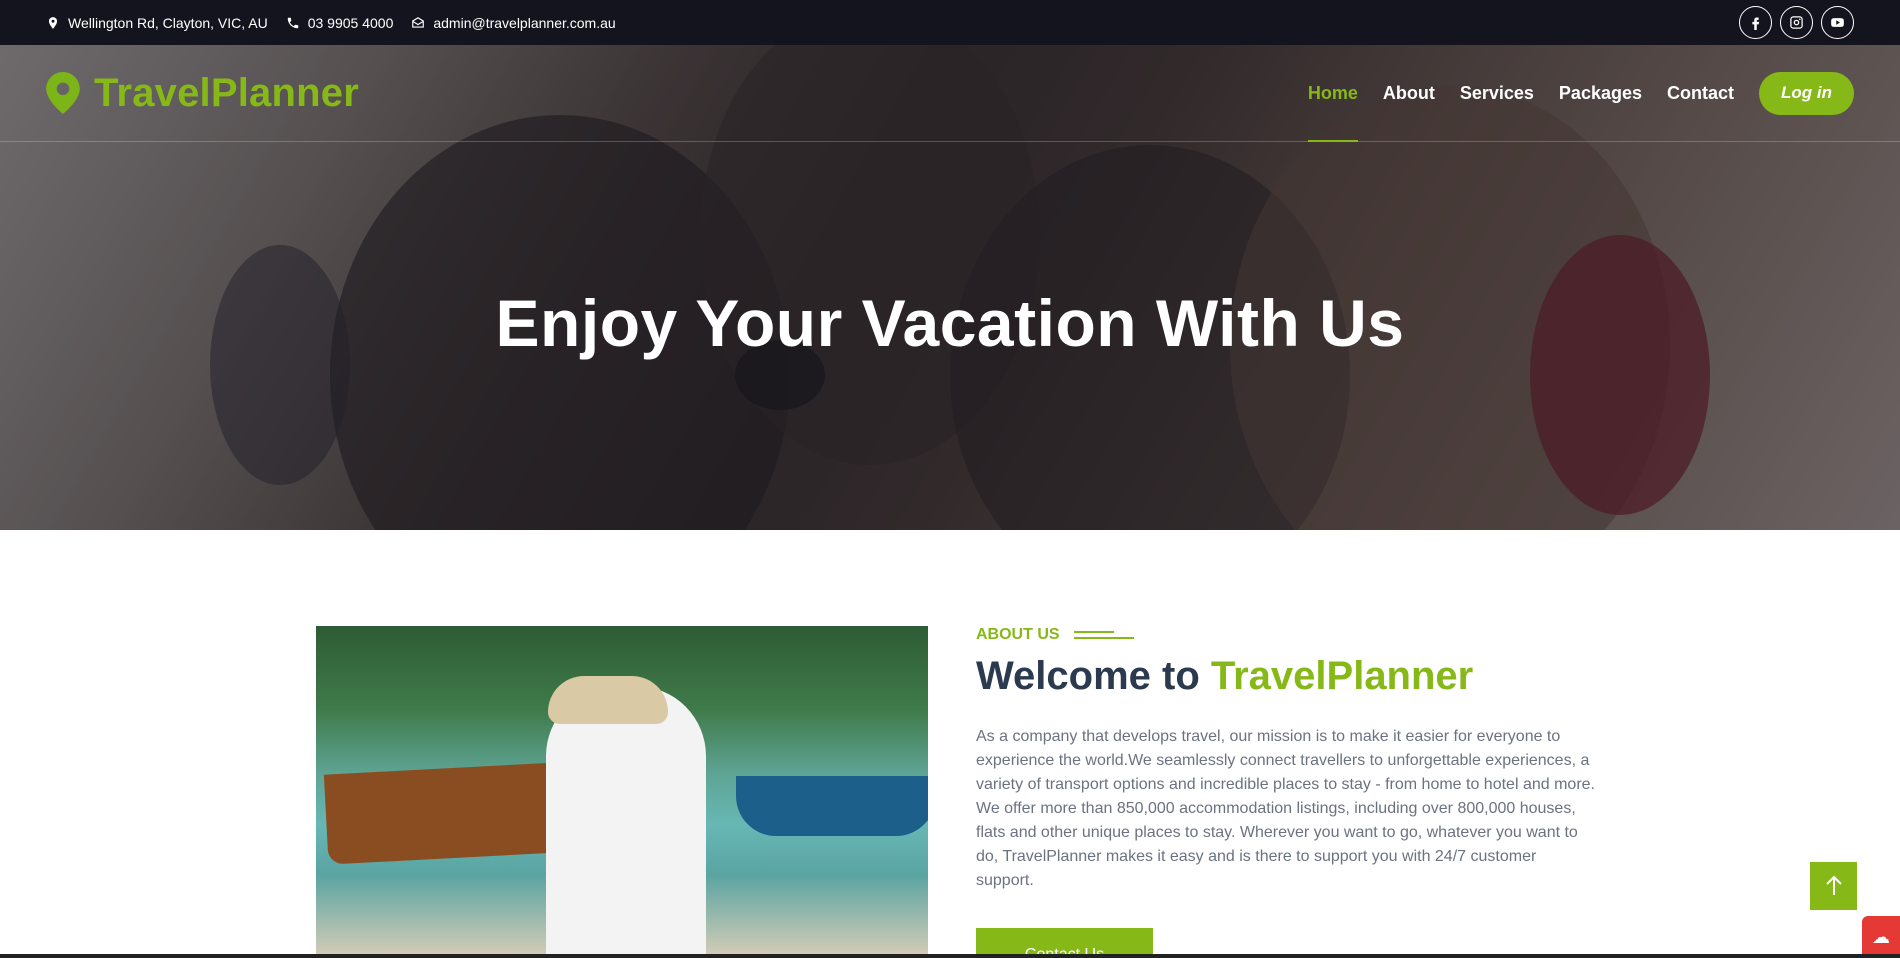  I want to click on hero-title: Enjoy Your Vacation With Us, so click(950, 323).